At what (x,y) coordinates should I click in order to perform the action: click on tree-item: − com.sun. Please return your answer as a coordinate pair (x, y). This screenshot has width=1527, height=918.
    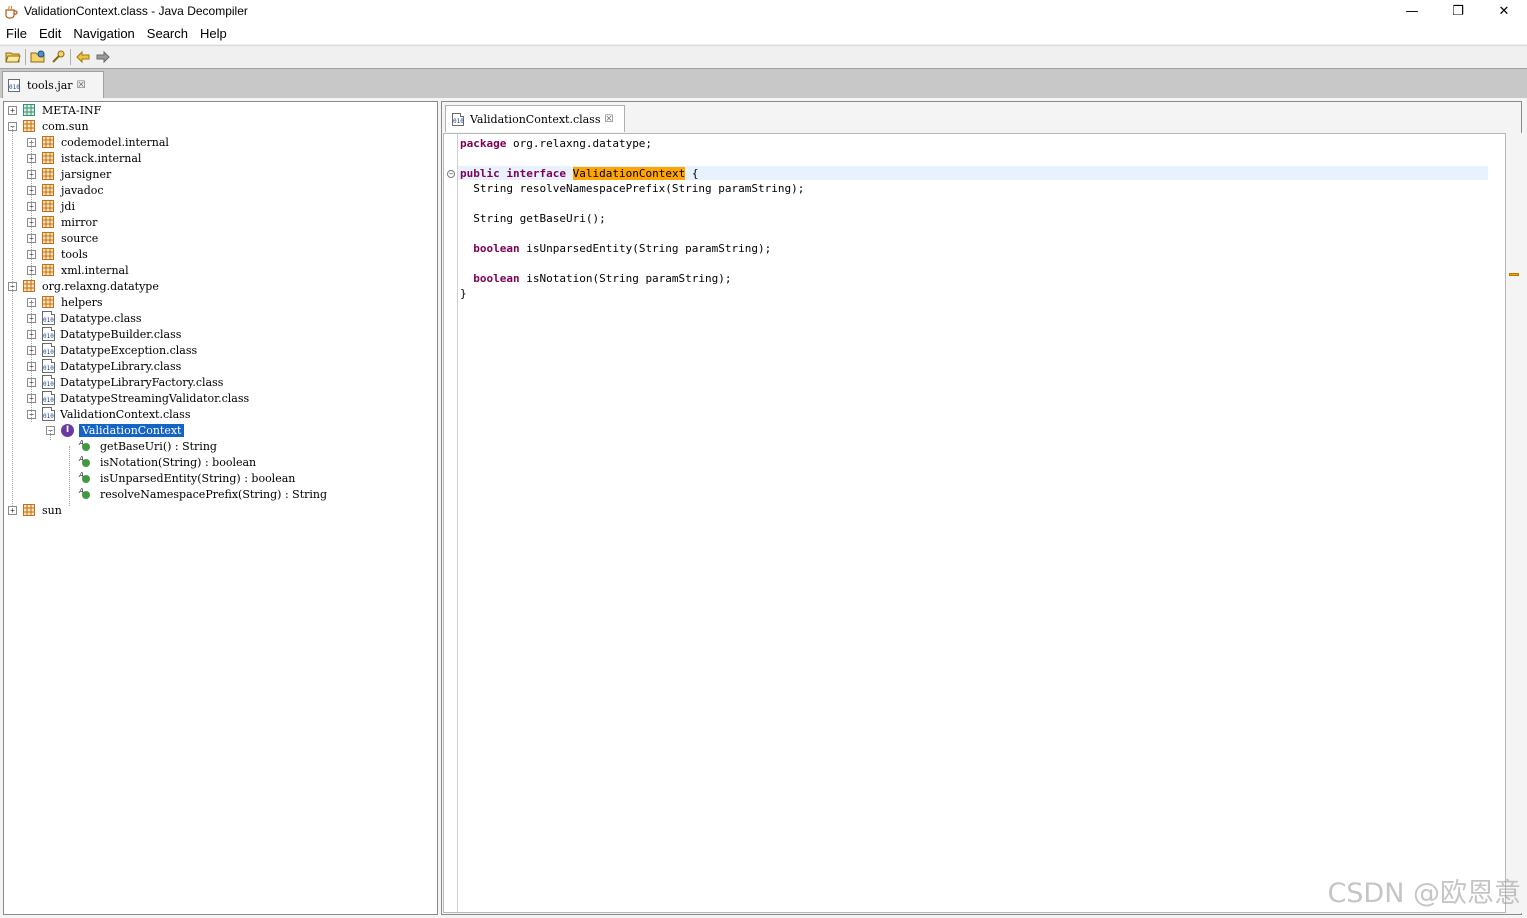
    Looking at the image, I should click on (48, 126).